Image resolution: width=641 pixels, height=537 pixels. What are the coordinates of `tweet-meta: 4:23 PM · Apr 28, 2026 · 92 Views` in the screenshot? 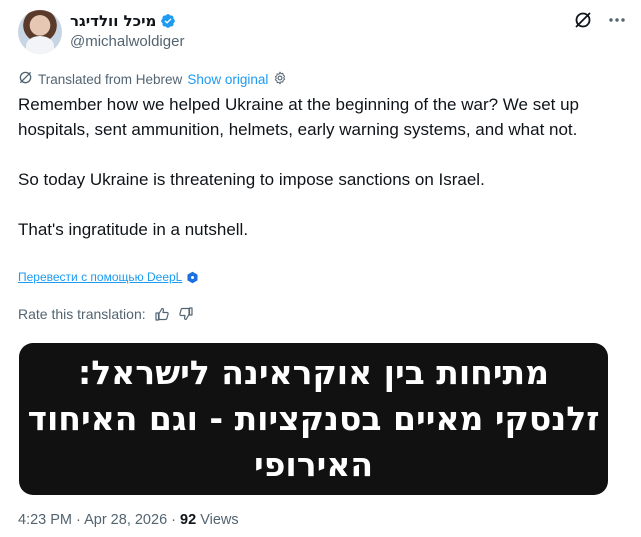 It's located at (128, 520).